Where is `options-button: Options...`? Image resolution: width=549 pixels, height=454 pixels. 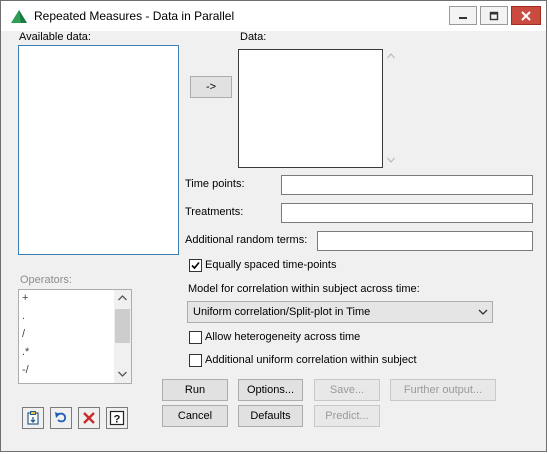
options-button: Options... is located at coordinates (270, 390).